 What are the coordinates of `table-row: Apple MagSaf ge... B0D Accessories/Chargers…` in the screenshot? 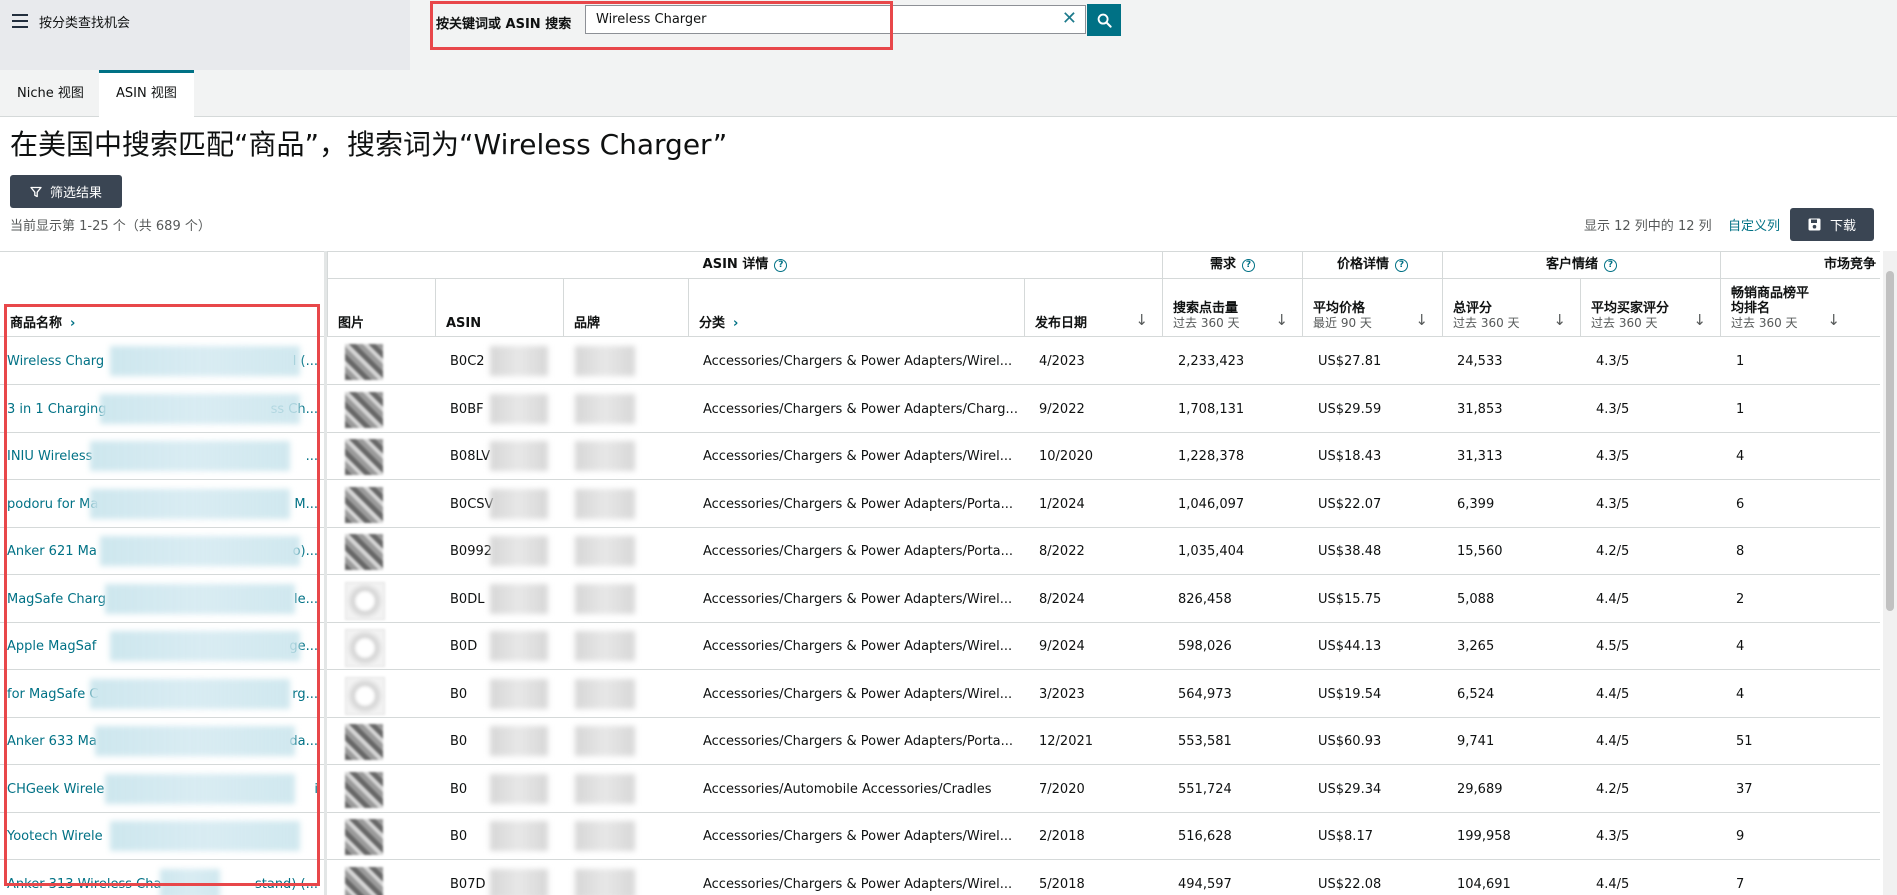 It's located at (940, 646).